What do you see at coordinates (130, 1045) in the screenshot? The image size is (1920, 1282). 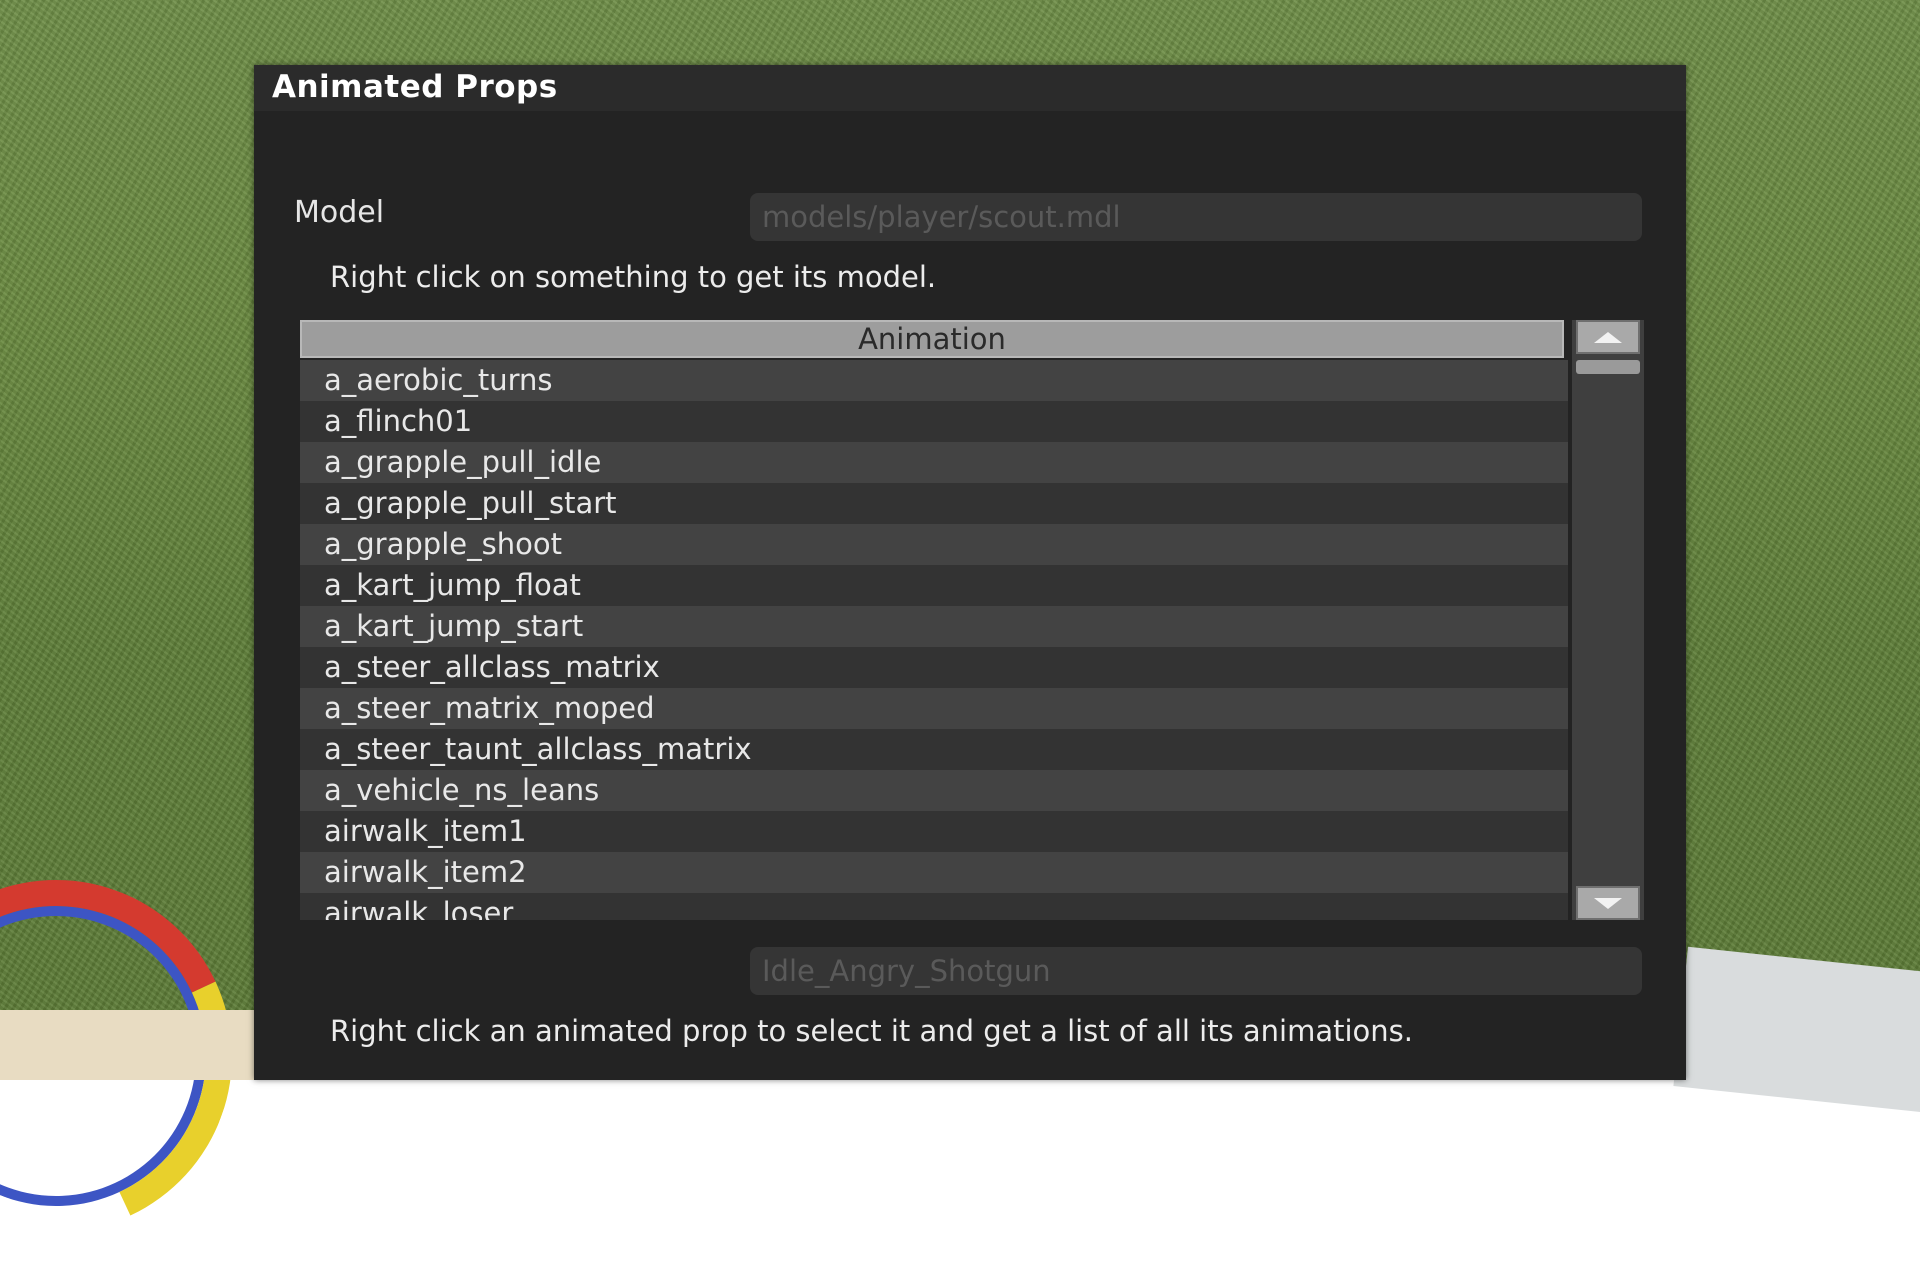 I see `floor-prop` at bounding box center [130, 1045].